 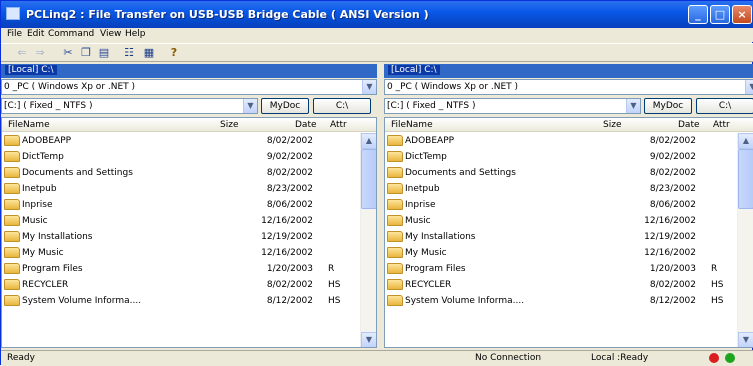 What do you see at coordinates (22, 53) in the screenshot?
I see `back-icon: ⇐` at bounding box center [22, 53].